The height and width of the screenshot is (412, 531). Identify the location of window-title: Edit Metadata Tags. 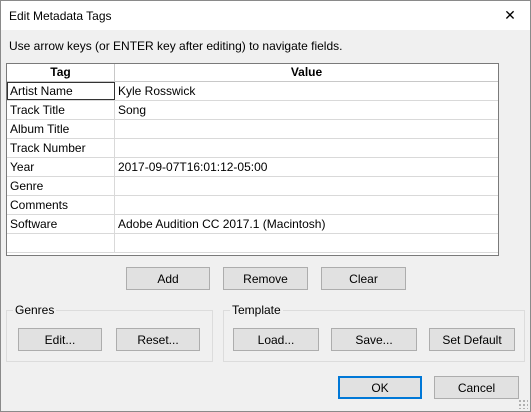
(60, 16).